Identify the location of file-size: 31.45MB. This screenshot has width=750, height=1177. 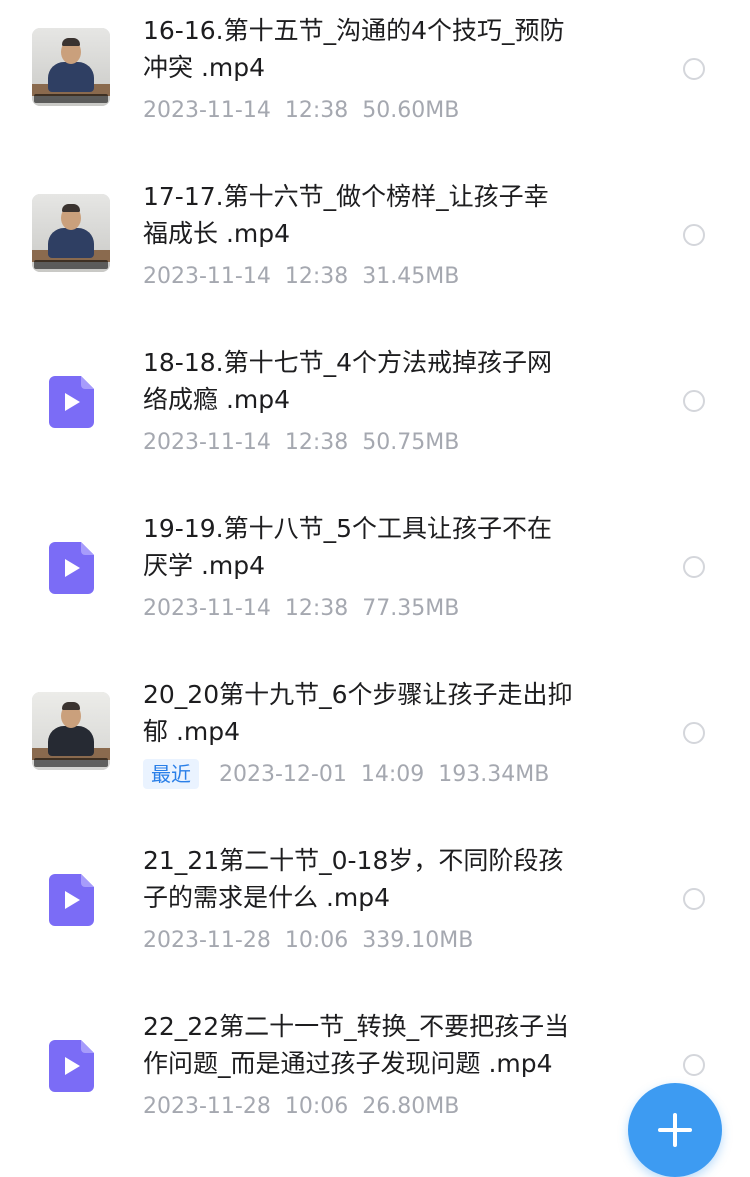
(411, 276).